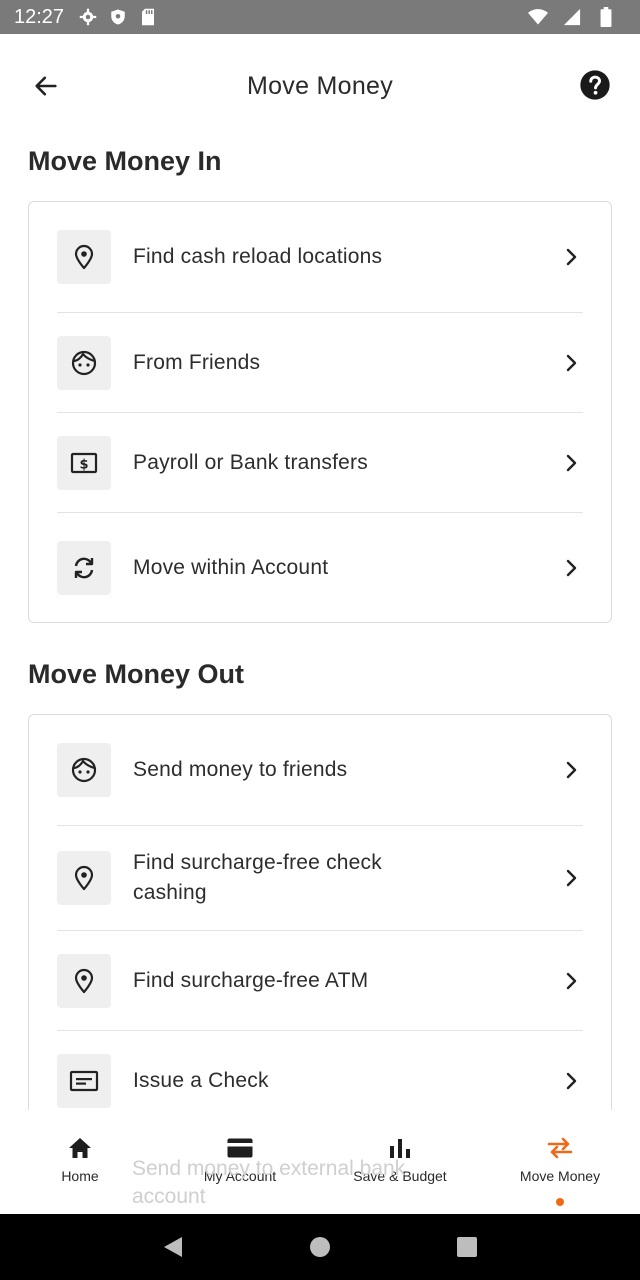 The image size is (640, 1280). I want to click on dollar-bill-icon: $, so click(84, 462).